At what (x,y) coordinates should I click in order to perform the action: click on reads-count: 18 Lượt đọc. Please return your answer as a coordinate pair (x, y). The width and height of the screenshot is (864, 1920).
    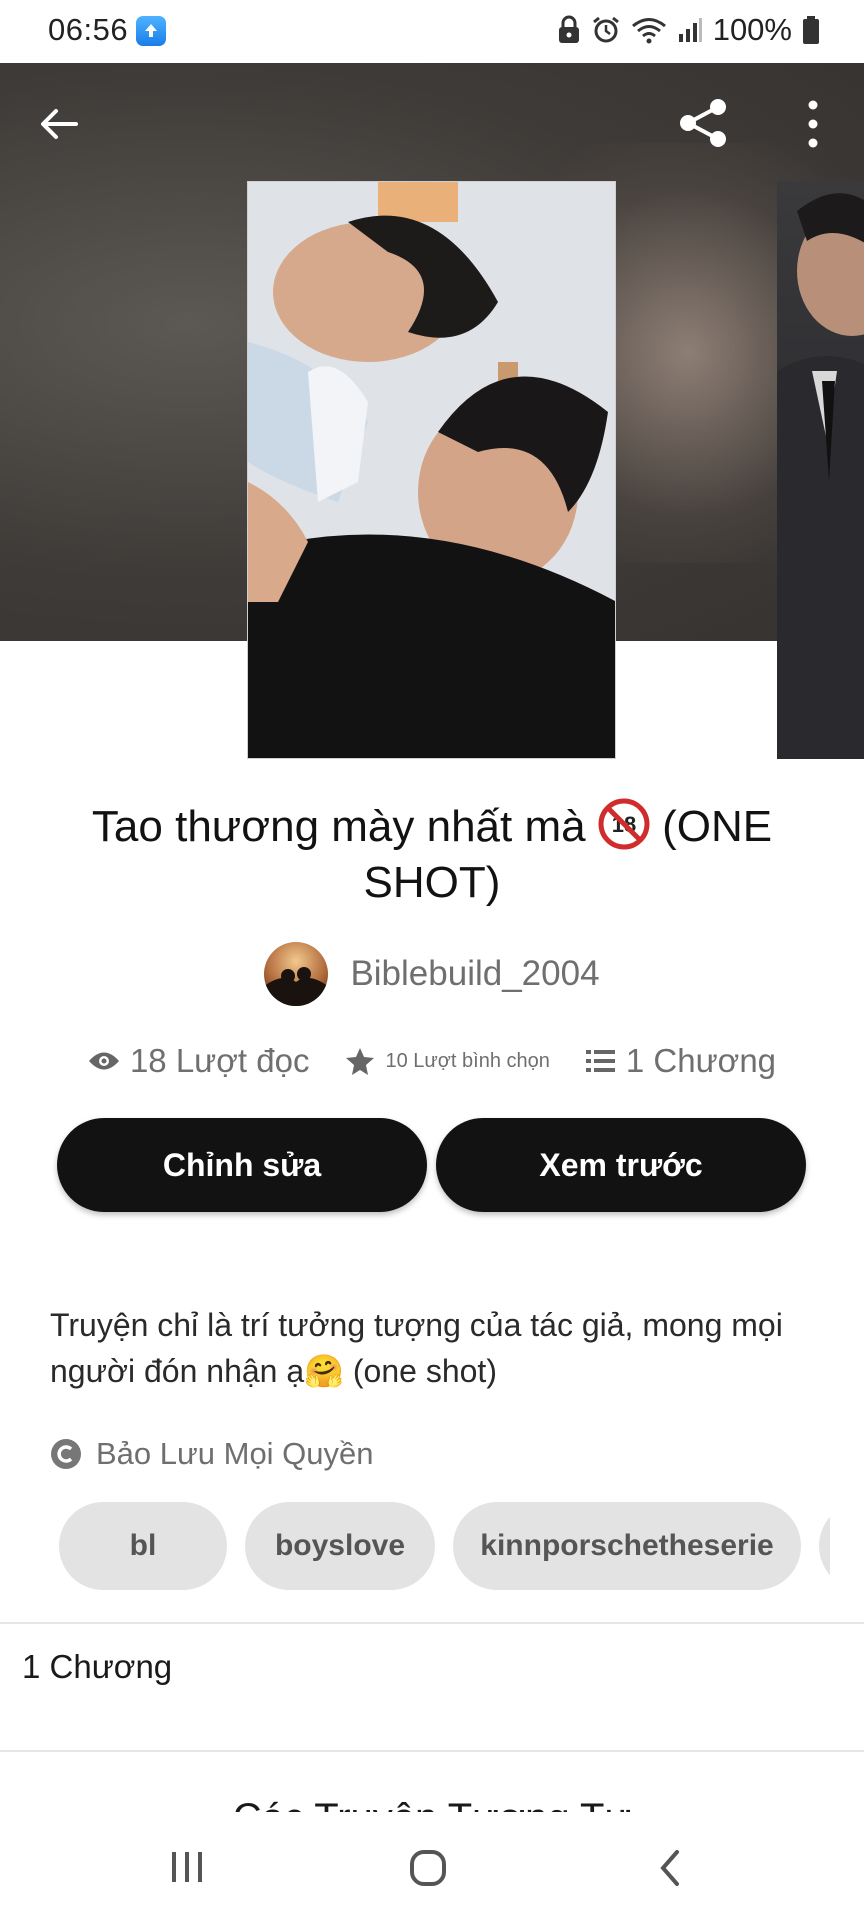
    Looking at the image, I should click on (219, 1060).